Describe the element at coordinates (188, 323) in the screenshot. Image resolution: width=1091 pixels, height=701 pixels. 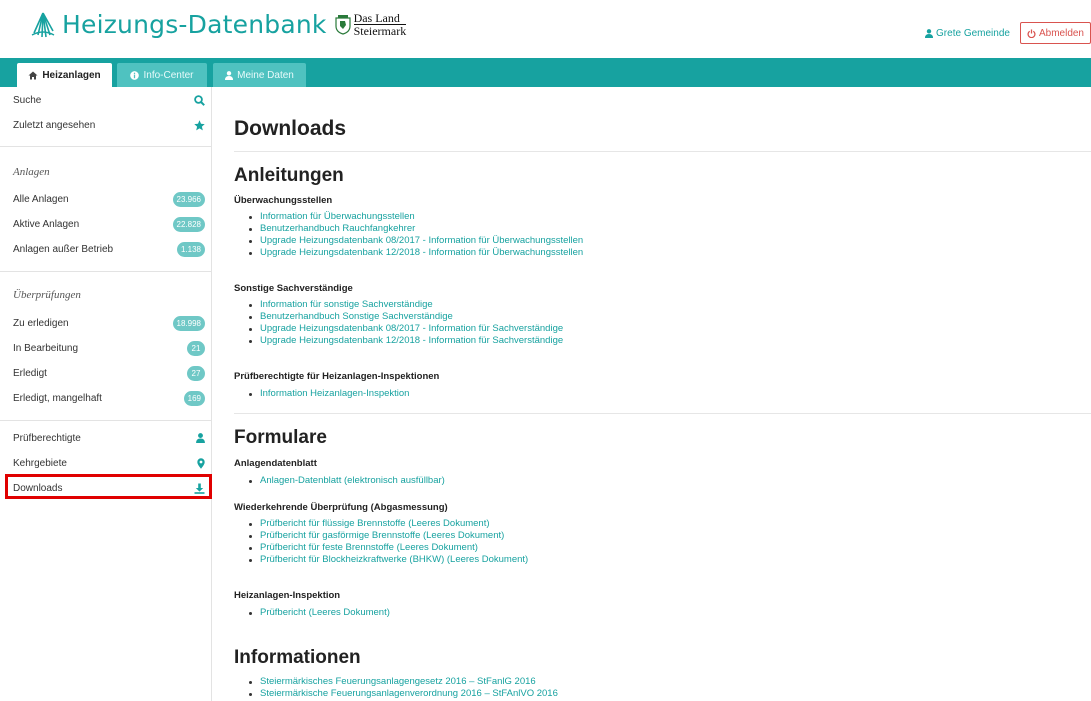
I see `count-badge: 18.998` at that location.